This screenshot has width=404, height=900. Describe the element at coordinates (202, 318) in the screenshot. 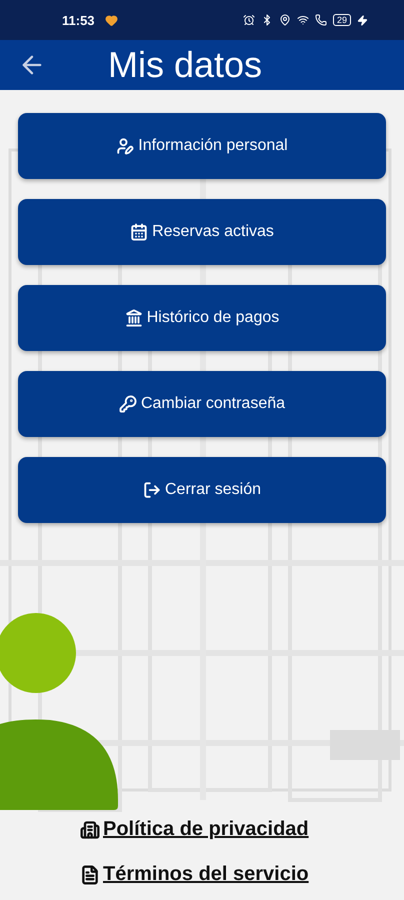

I see `menu-button: Histórico de pagos` at that location.